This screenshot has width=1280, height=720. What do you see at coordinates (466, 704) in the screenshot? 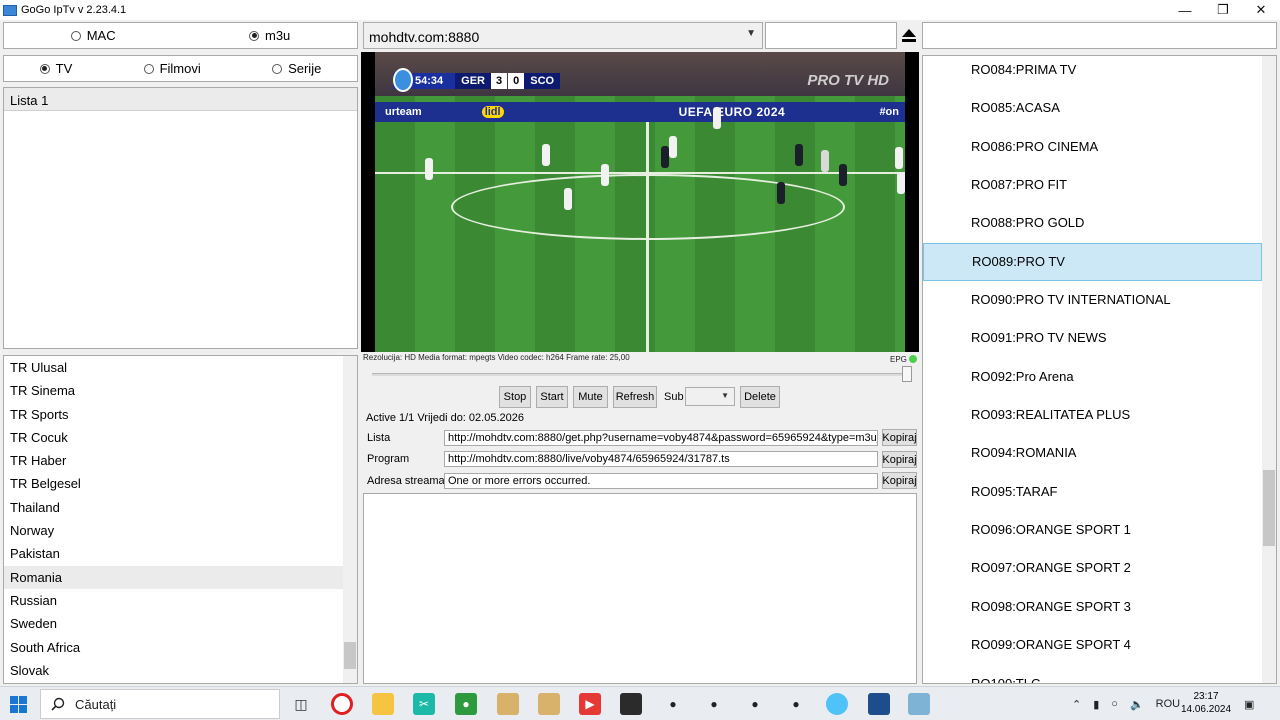
I see `lock-app-icon: ●` at bounding box center [466, 704].